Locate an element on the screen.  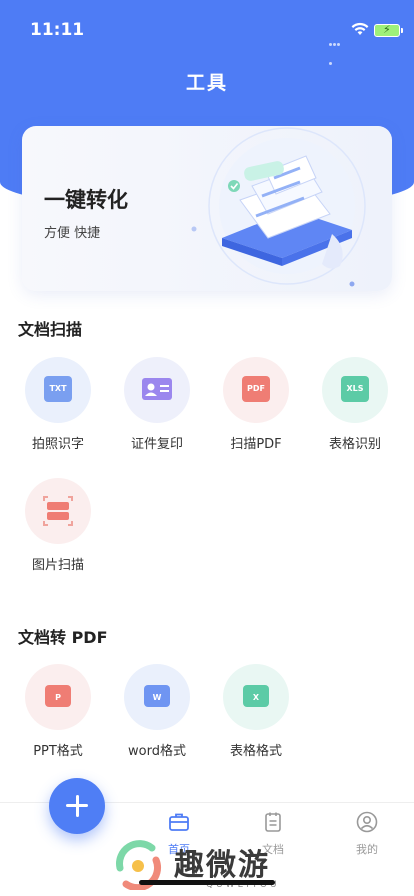
tool-ppt-format: P PPT格式 is located at coordinates (58, 711).